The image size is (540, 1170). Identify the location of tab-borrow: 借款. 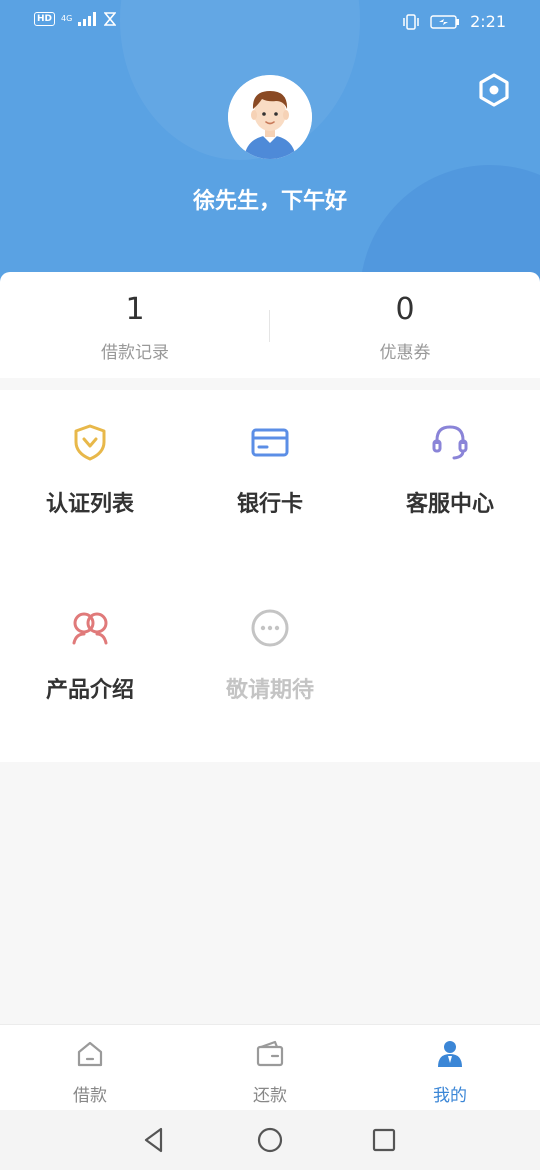
(90, 1072).